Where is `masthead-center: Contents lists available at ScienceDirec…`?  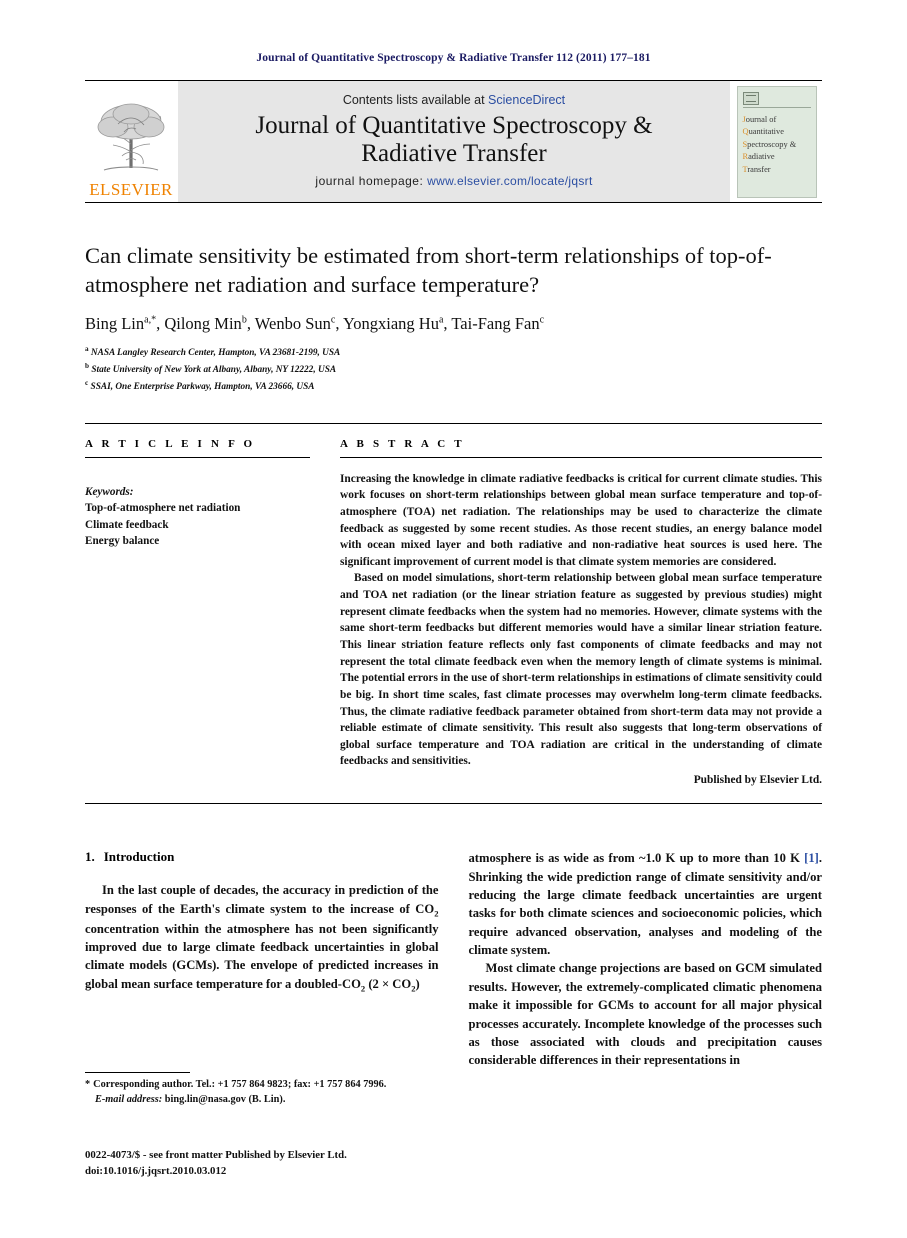 masthead-center: Contents lists available at ScienceDirec… is located at coordinates (453, 141).